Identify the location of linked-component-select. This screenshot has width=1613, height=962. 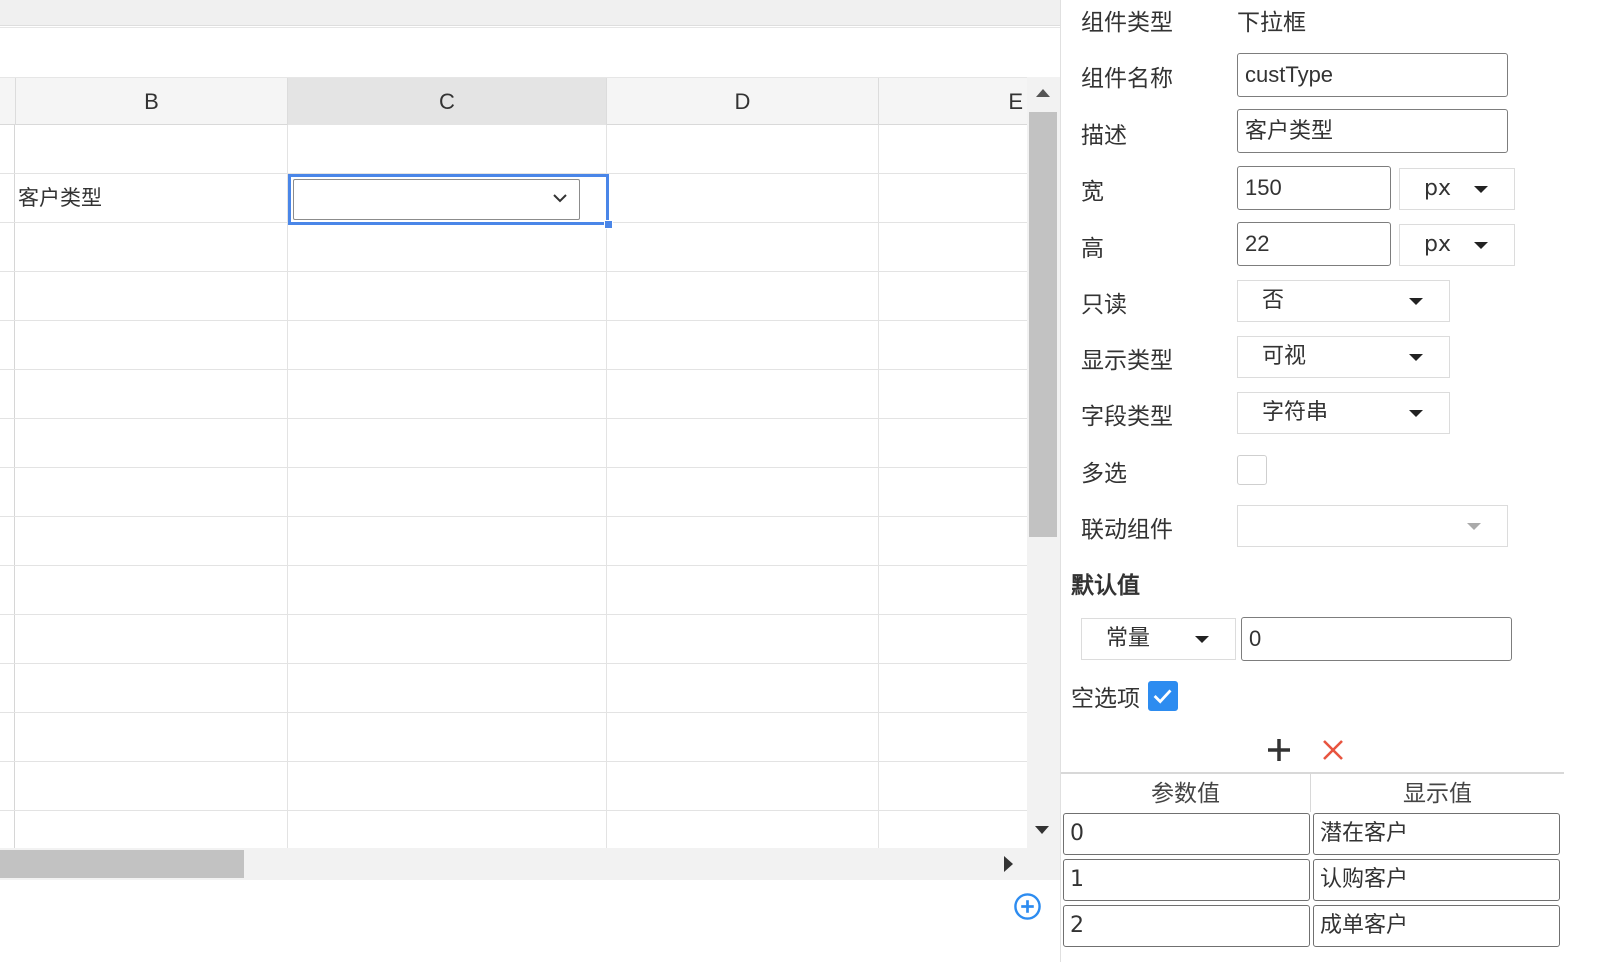
(1372, 526).